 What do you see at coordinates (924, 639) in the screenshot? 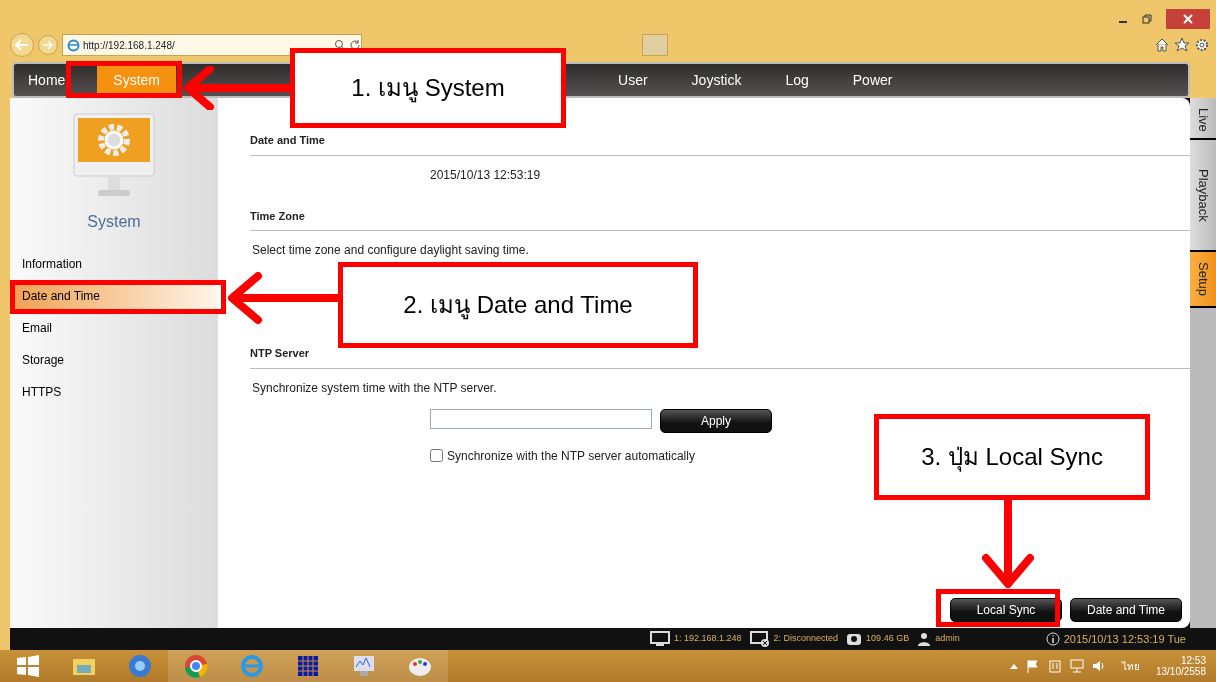
I see `user-icon` at bounding box center [924, 639].